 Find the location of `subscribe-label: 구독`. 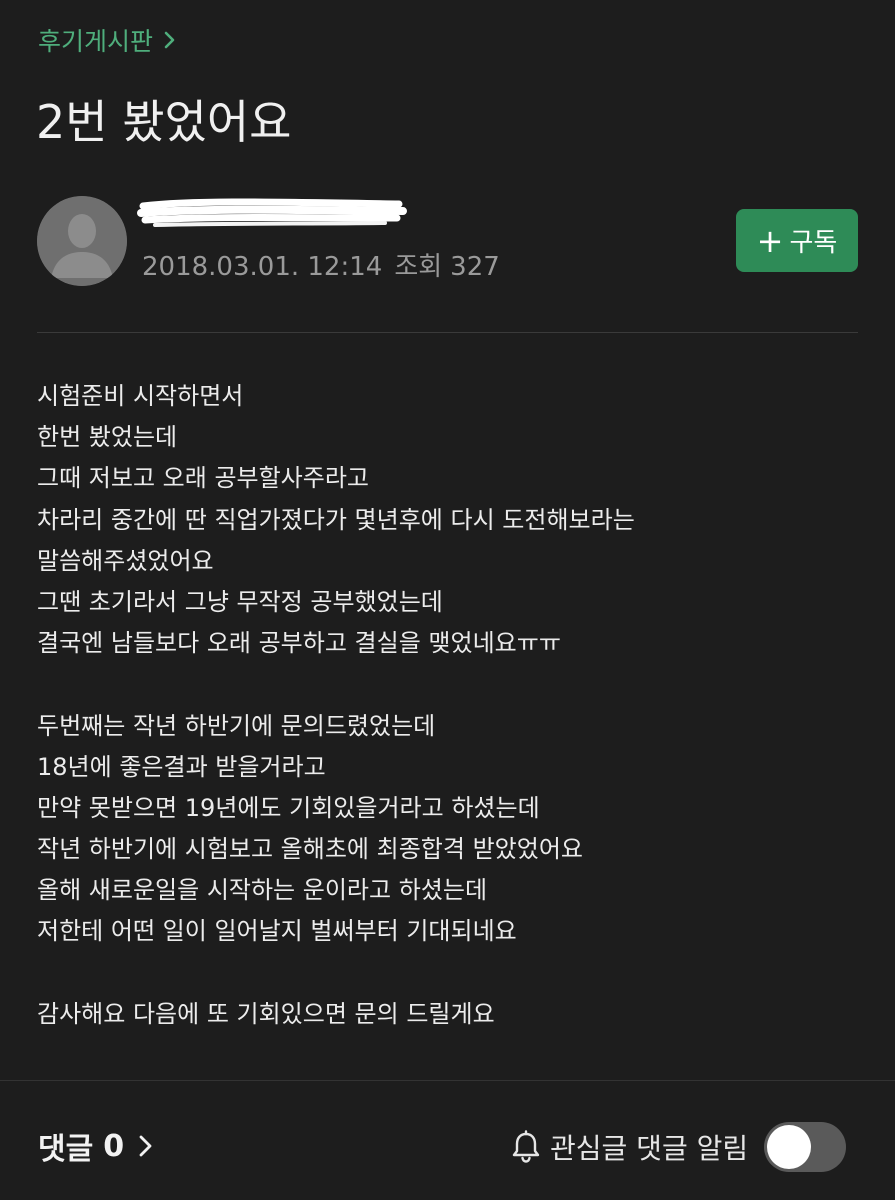

subscribe-label: 구독 is located at coordinates (813, 243).